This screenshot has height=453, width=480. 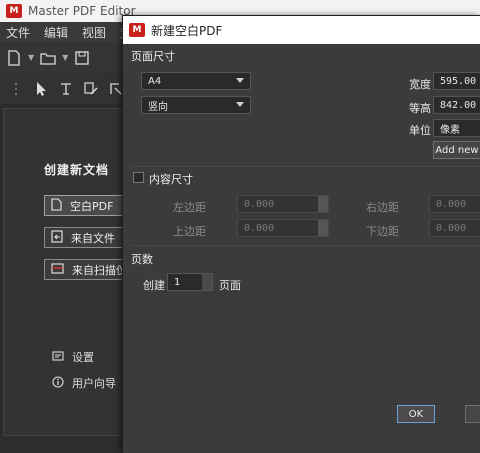 What do you see at coordinates (56, 205) in the screenshot?
I see `blank-page-icon` at bounding box center [56, 205].